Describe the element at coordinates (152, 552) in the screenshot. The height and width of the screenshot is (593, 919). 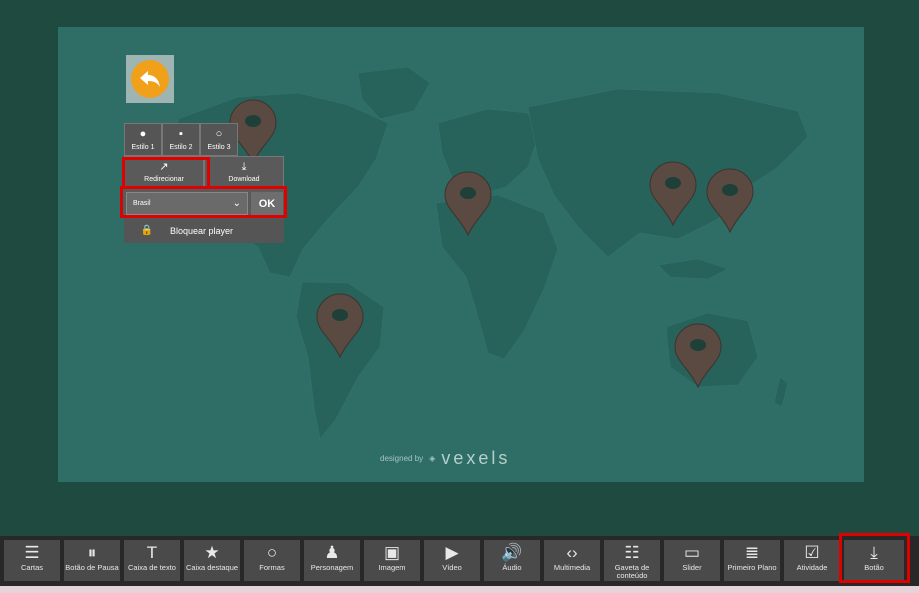
I see `text-icon: T` at that location.